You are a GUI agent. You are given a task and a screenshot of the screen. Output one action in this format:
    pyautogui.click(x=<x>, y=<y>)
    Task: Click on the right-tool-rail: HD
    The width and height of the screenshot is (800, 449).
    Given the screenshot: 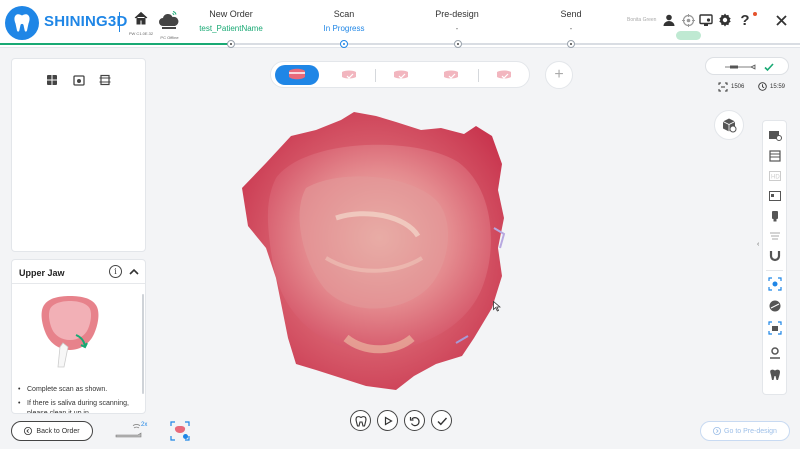 What is the action you would take?
    pyautogui.click(x=774, y=257)
    